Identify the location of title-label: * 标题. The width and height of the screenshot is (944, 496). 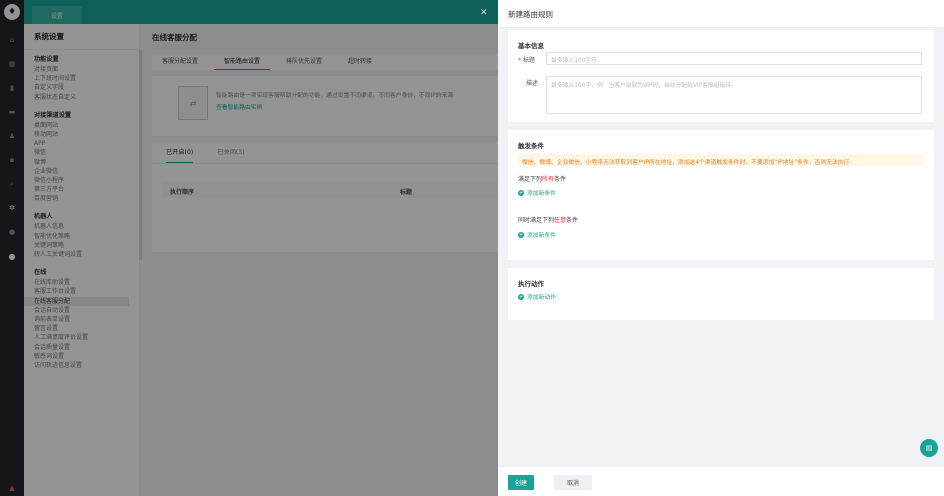
(526, 59).